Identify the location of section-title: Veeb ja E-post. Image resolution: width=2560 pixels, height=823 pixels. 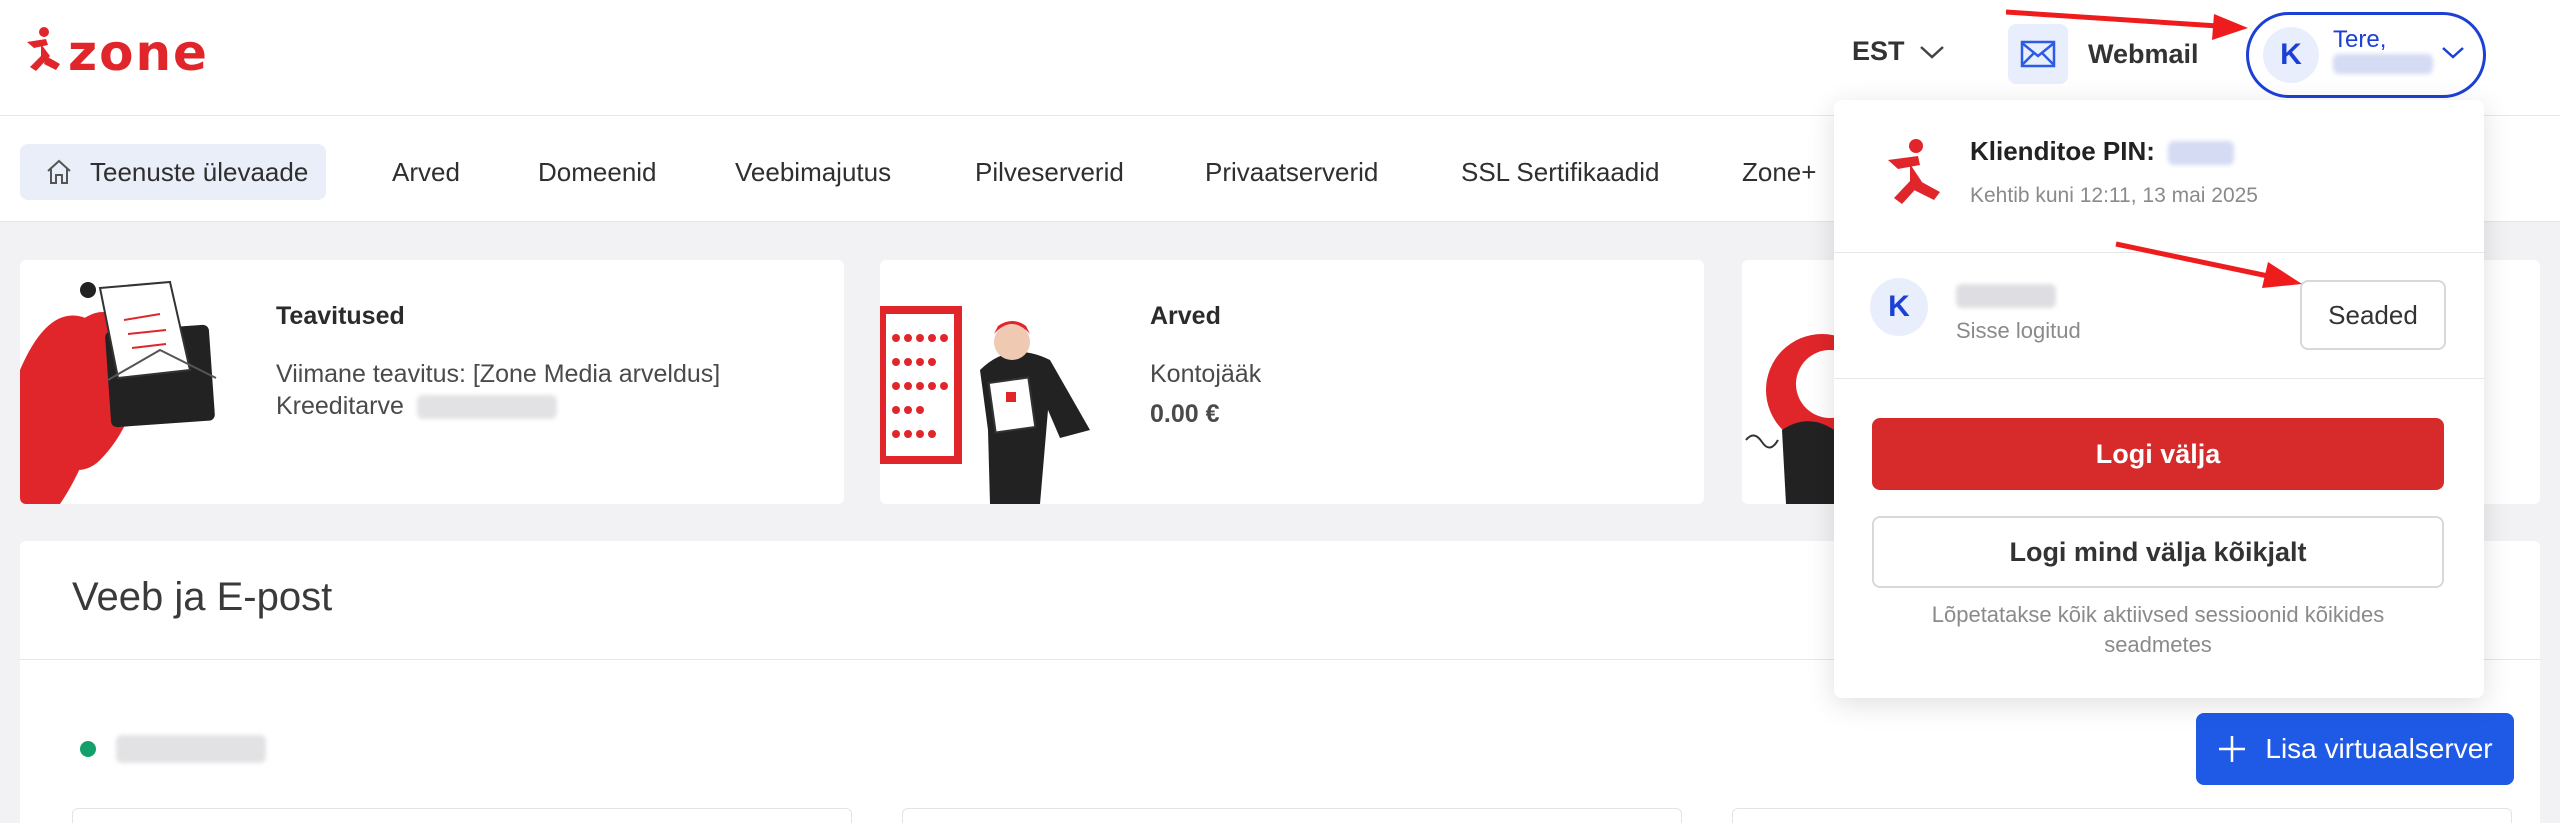
(202, 597).